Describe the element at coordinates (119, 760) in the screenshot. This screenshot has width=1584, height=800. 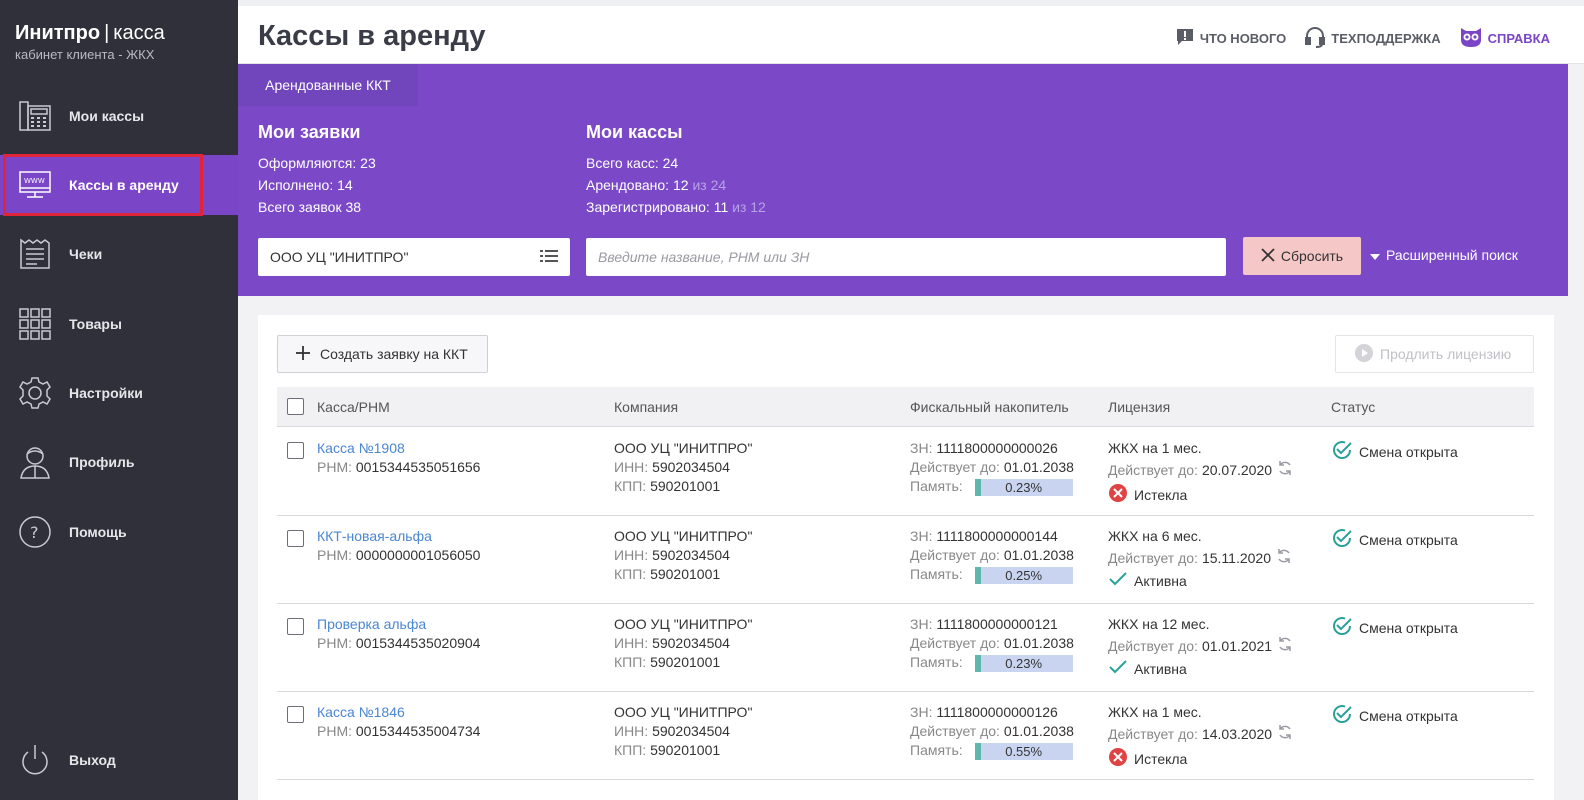
I see `logout-button: Выход` at that location.